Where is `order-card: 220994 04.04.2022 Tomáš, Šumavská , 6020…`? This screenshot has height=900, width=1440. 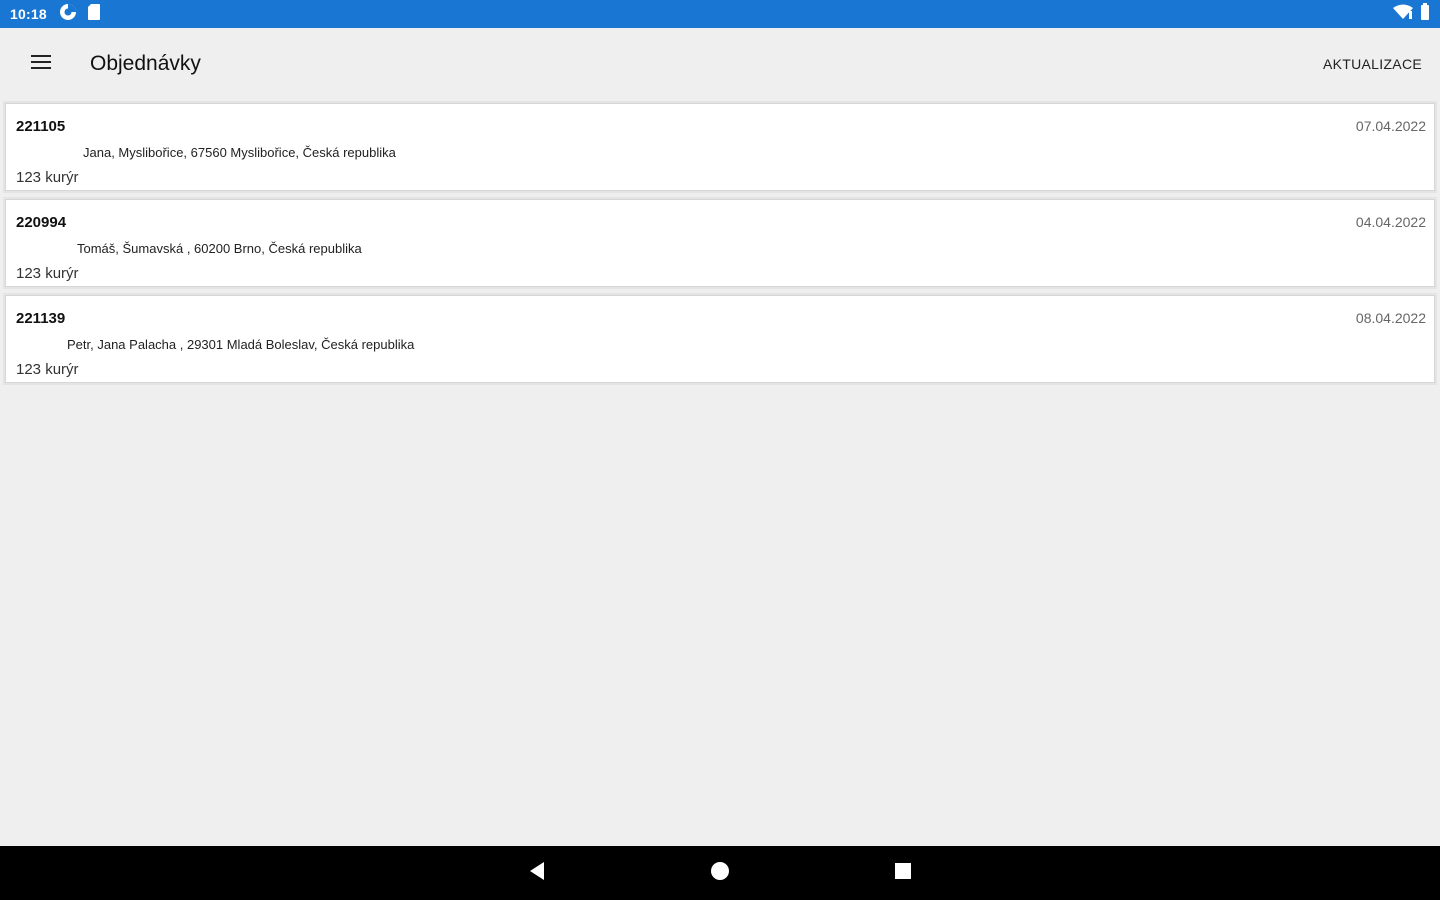 order-card: 220994 04.04.2022 Tomáš, Šumavská , 6020… is located at coordinates (720, 243).